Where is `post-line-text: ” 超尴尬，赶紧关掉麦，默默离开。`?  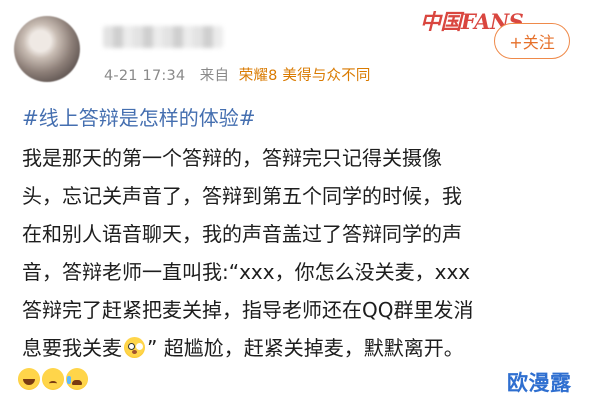 post-line-text: ” 超尴尬，赶紧关掉麦，默默离开。 is located at coordinates (305, 348).